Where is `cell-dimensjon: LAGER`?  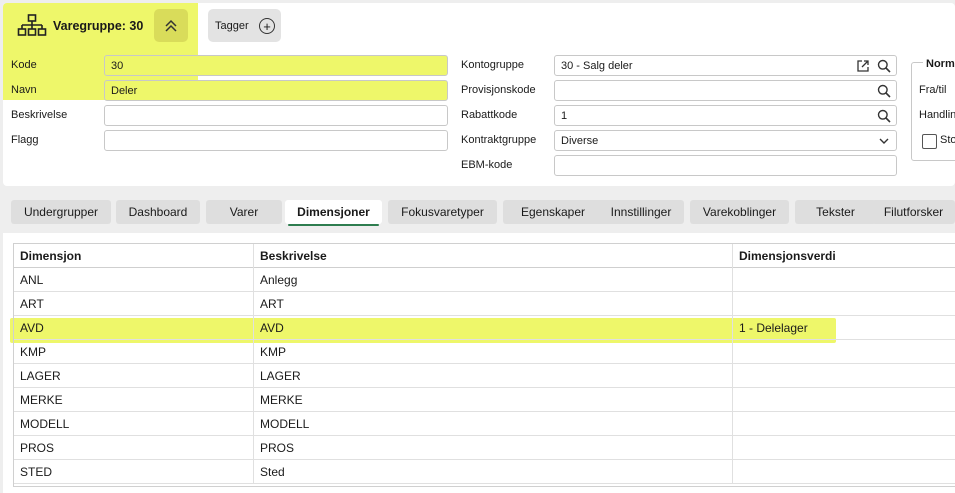
cell-dimensjon: LAGER is located at coordinates (134, 376).